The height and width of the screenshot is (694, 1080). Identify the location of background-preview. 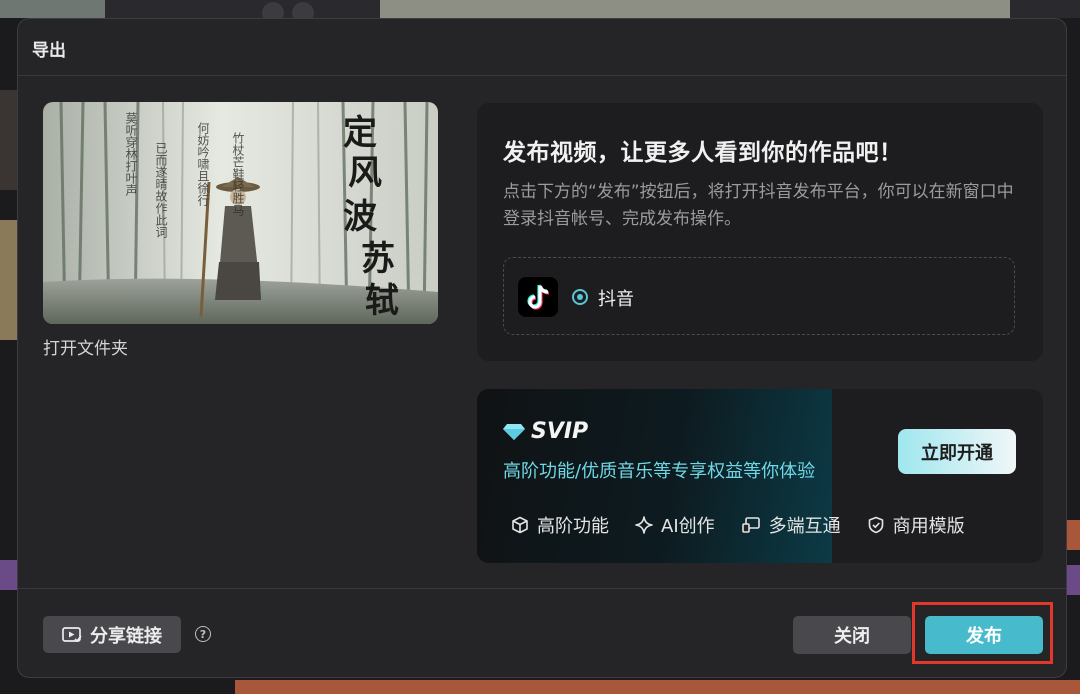
(695, 9).